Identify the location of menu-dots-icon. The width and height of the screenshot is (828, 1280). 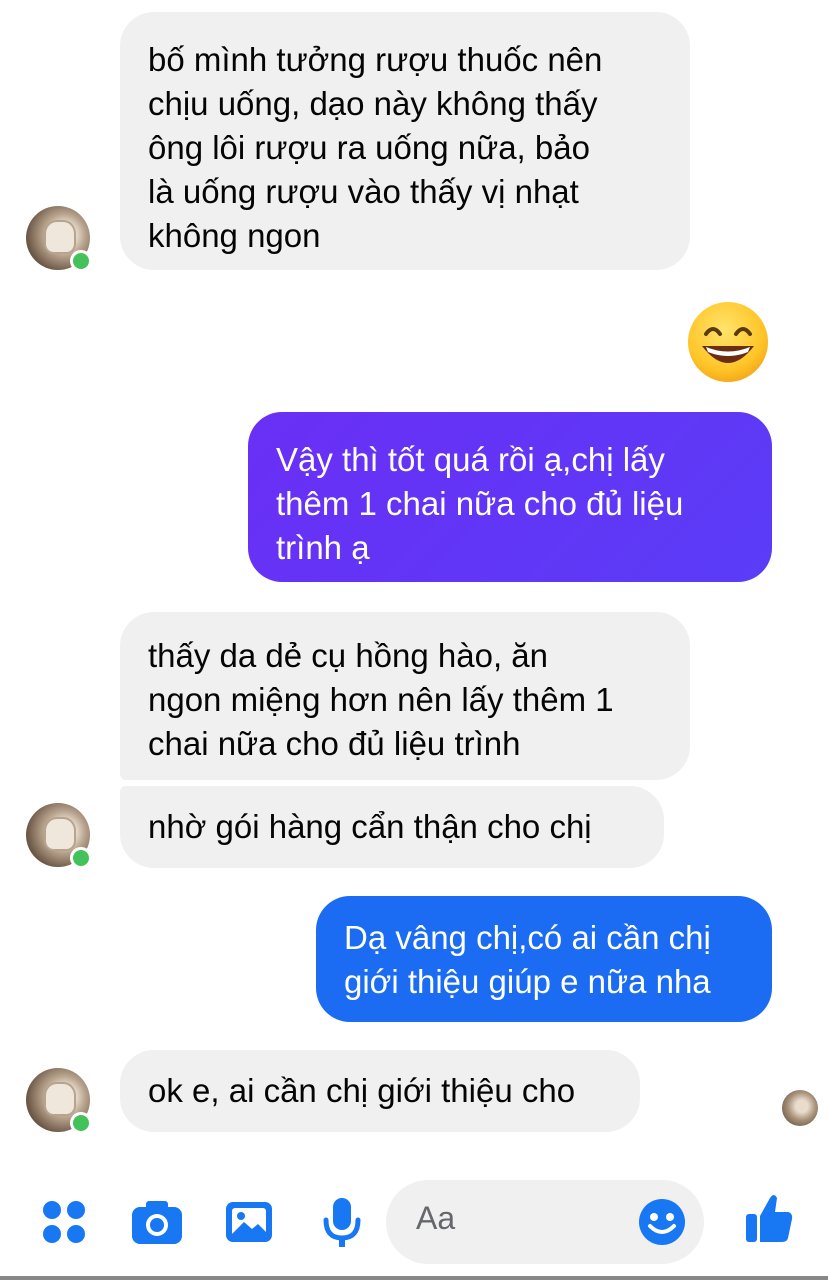
(64, 1222).